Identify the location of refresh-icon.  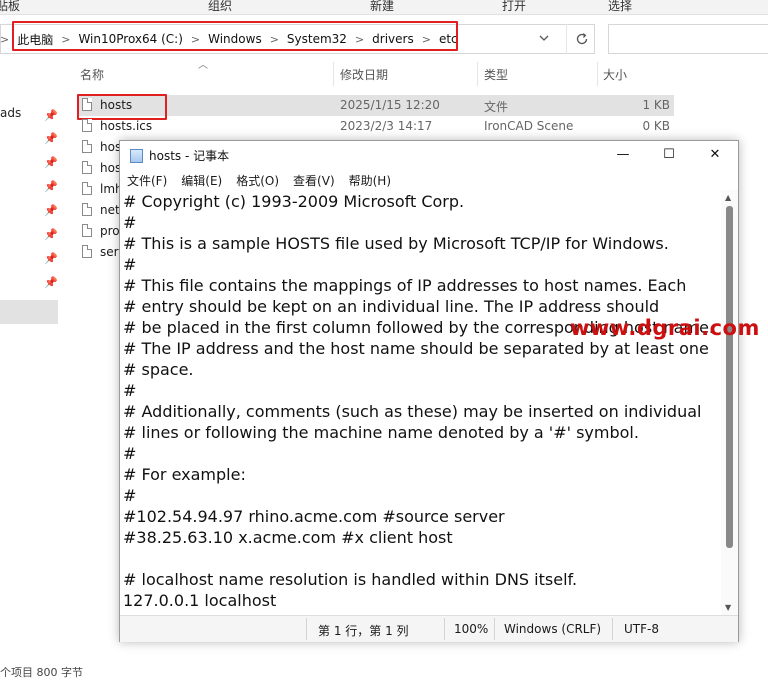
(581, 39).